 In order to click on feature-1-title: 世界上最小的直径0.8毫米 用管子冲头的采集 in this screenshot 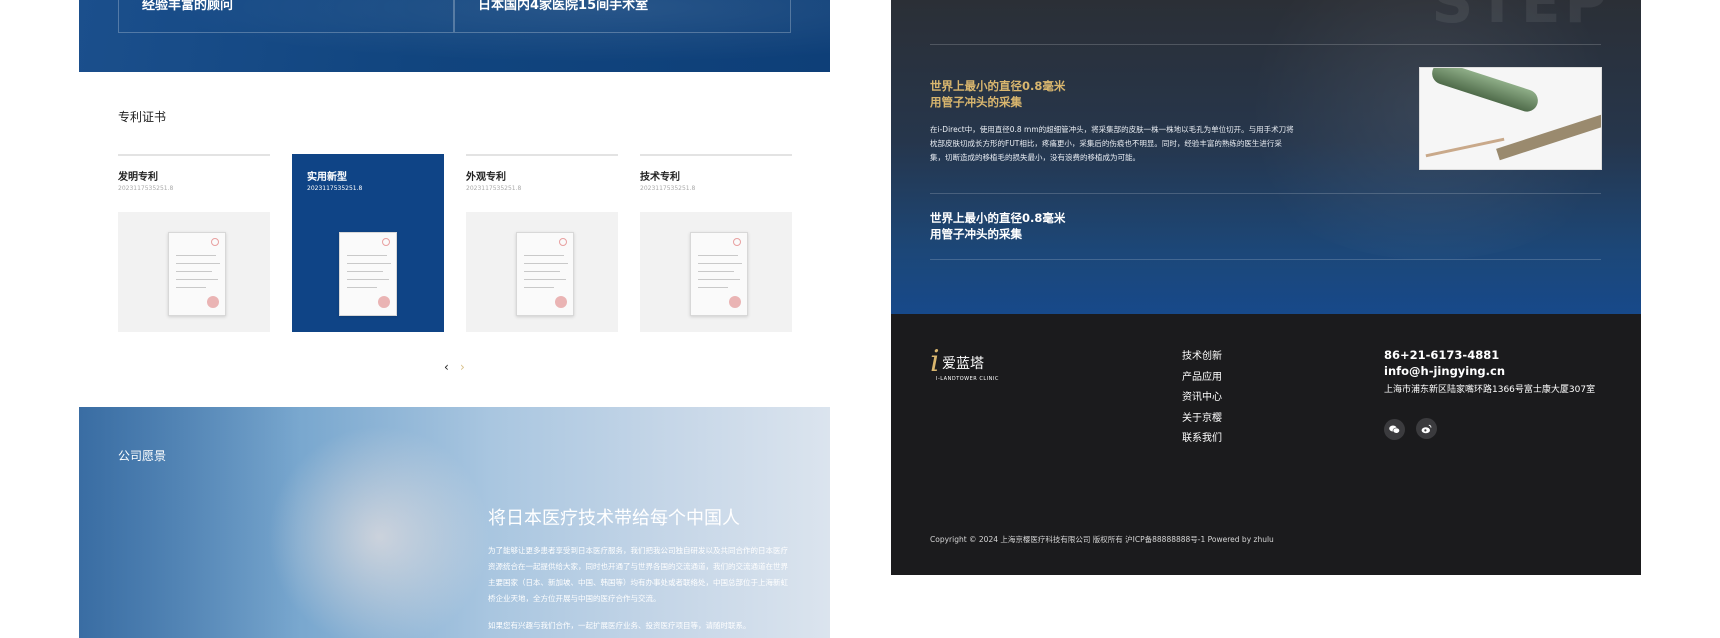, I will do `click(997, 94)`.